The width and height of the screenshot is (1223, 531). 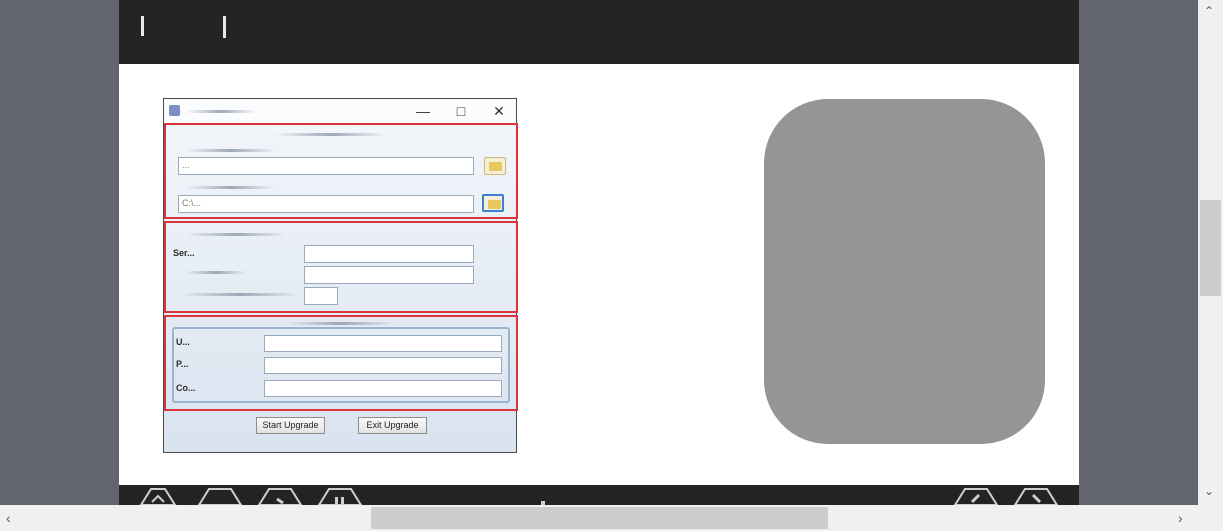 I want to click on chevron-up-icon: ⌃, so click(x=1209, y=11).